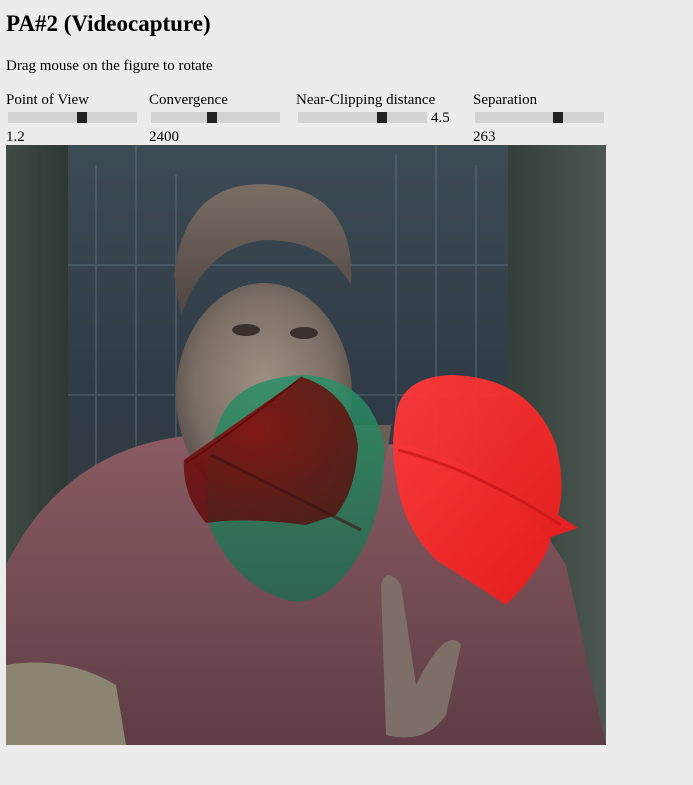 This screenshot has width=693, height=785. I want to click on point-of-view-slider-thumb, so click(81, 117).